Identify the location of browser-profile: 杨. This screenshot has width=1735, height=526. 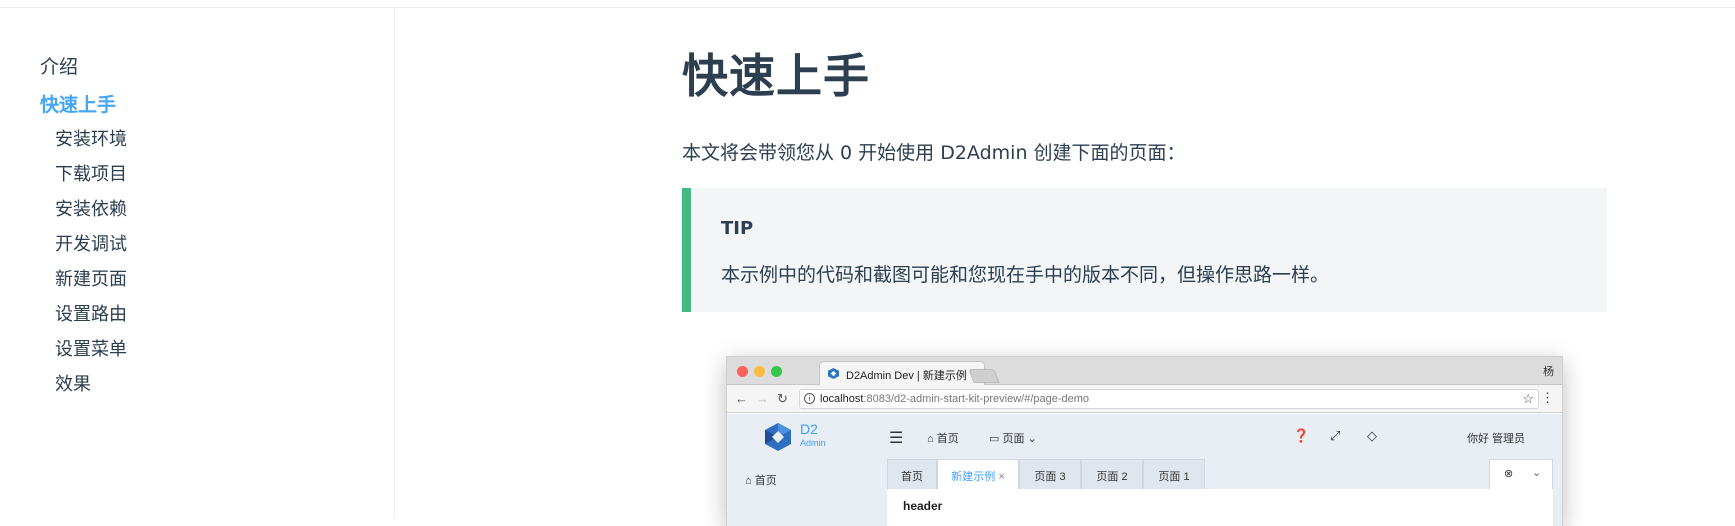
(1548, 372).